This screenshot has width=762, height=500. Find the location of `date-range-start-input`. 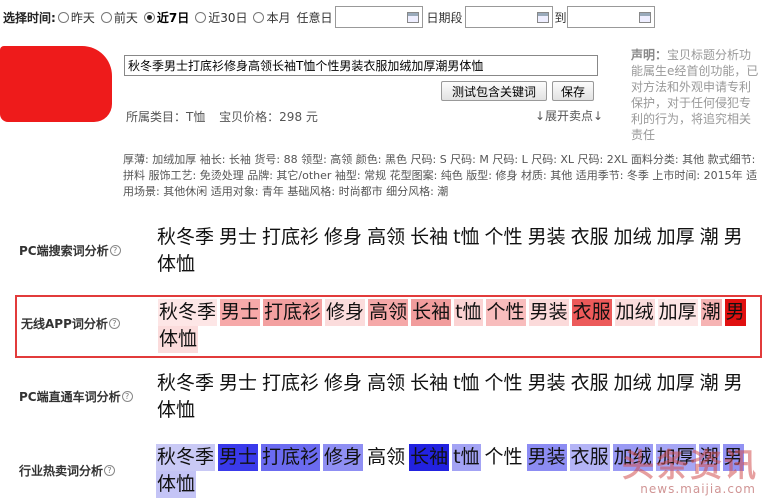

date-range-start-input is located at coordinates (508, 17).